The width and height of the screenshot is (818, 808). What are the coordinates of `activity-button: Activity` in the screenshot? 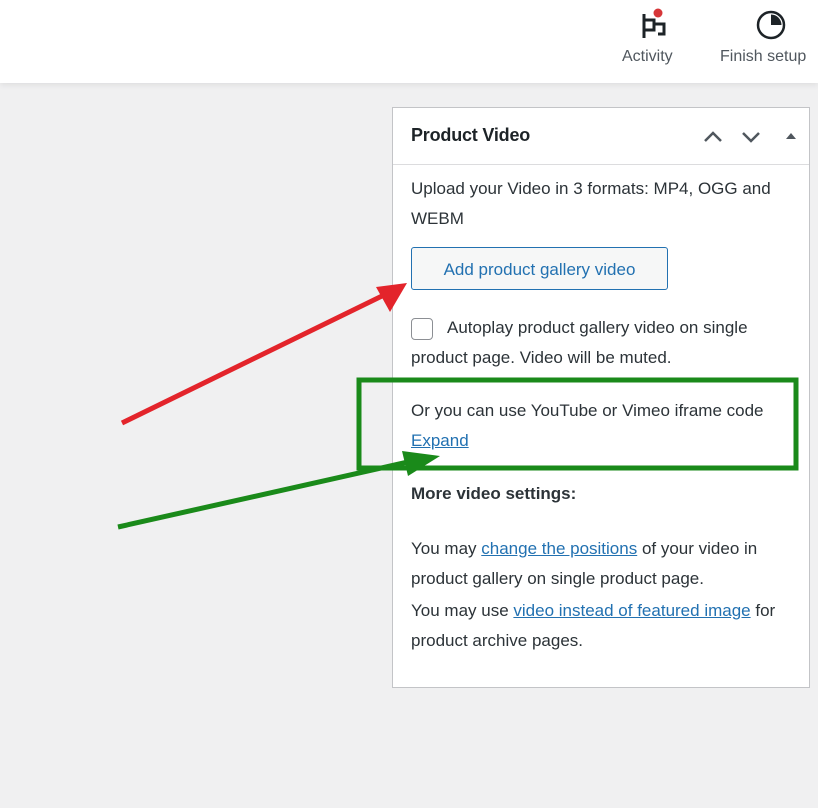 It's located at (655, 41).